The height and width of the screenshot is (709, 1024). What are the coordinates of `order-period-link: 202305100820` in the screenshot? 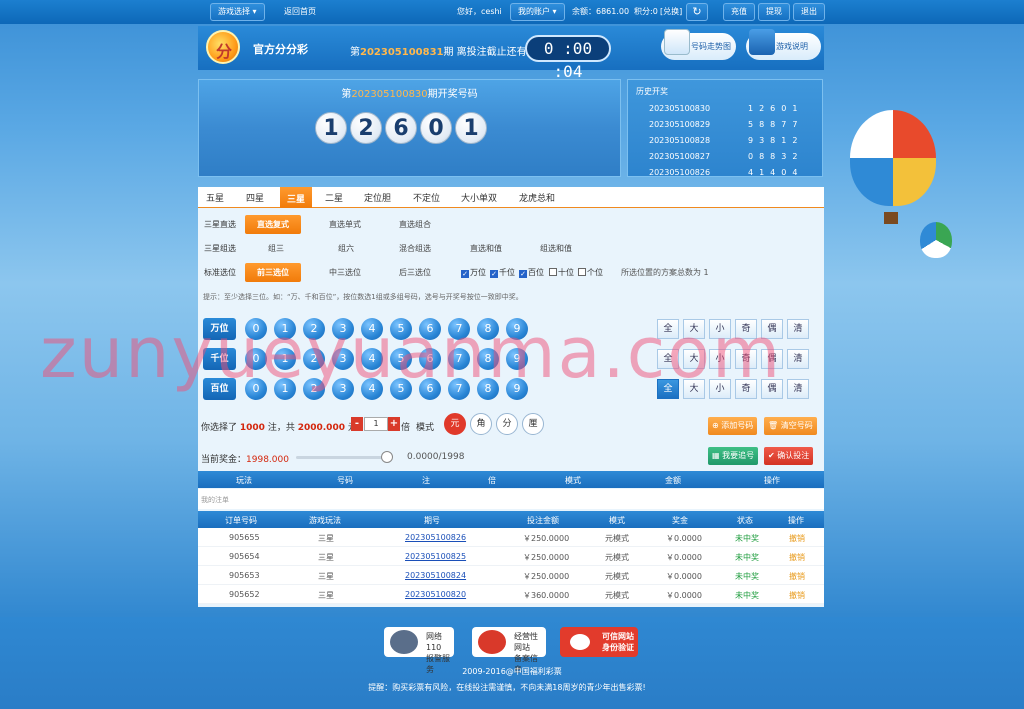 It's located at (435, 594).